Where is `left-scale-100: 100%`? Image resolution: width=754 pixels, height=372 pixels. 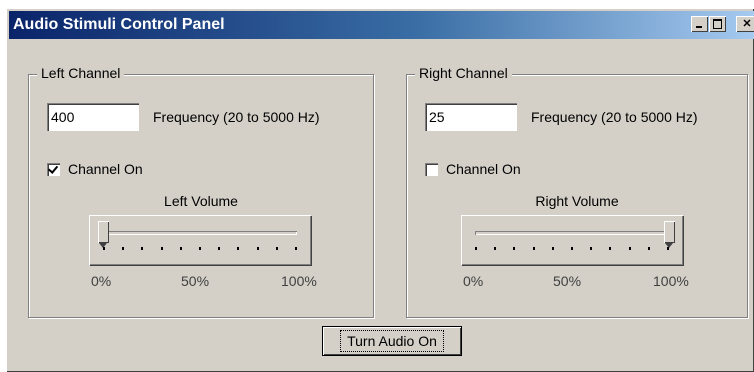 left-scale-100: 100% is located at coordinates (299, 281).